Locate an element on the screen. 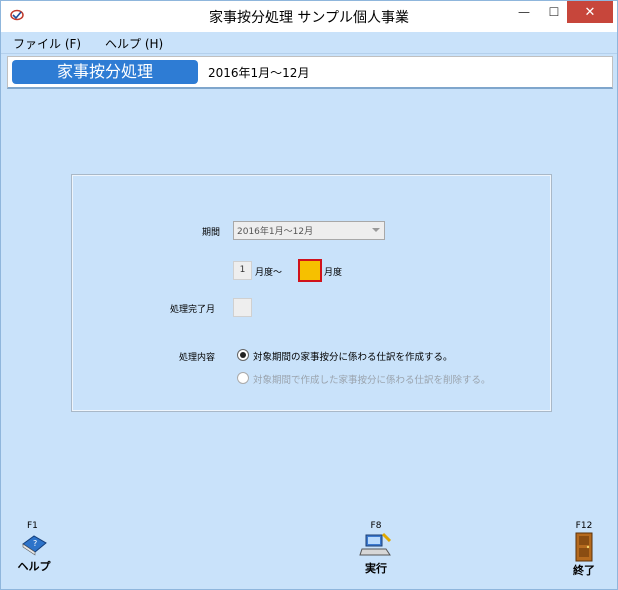 This screenshot has width=618, height=590. maximize-button: ☐ is located at coordinates (554, 12).